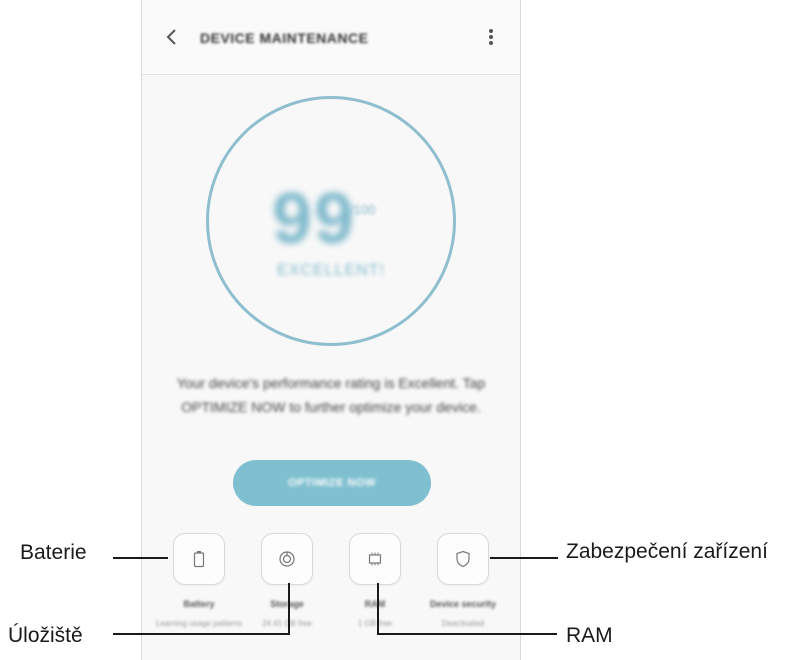  What do you see at coordinates (524, 558) in the screenshot?
I see `callout-security-line` at bounding box center [524, 558].